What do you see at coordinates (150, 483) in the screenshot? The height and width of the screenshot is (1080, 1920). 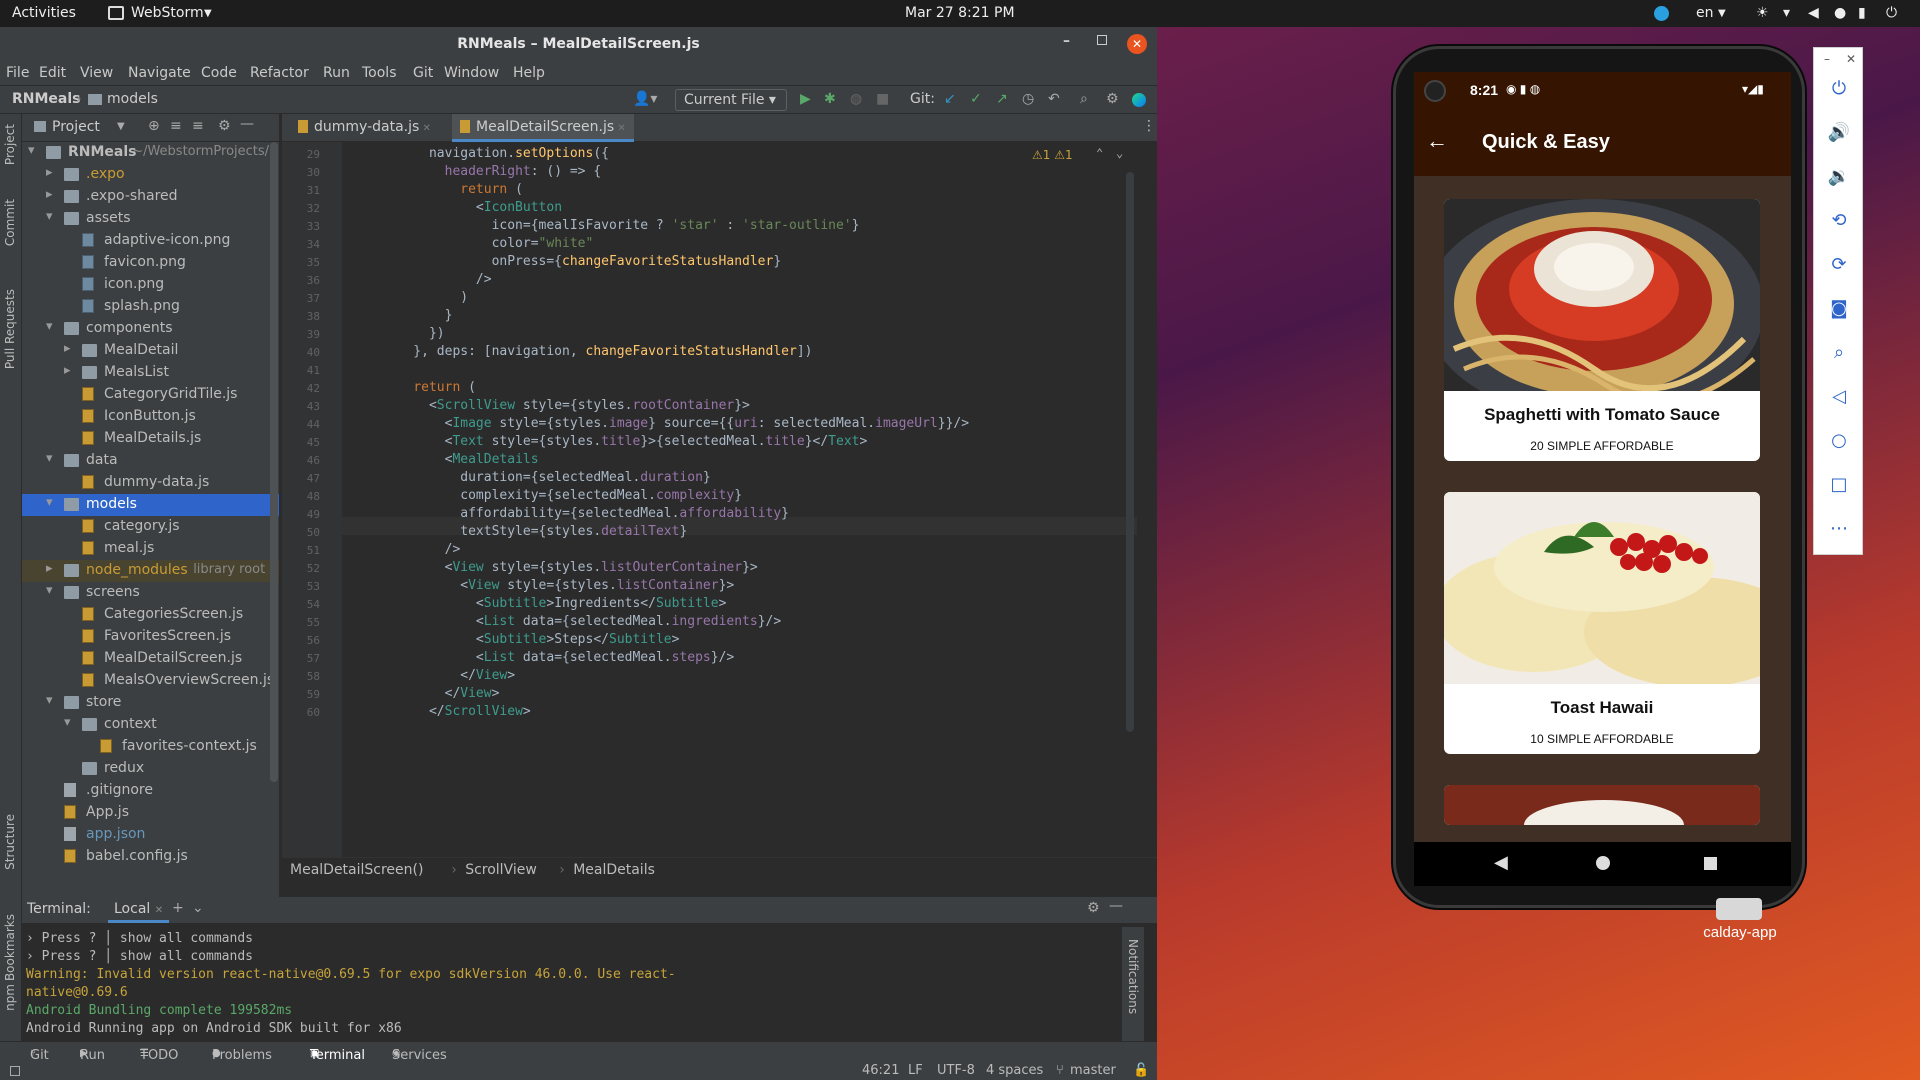 I see `tree-item: dummy-data.js` at bounding box center [150, 483].